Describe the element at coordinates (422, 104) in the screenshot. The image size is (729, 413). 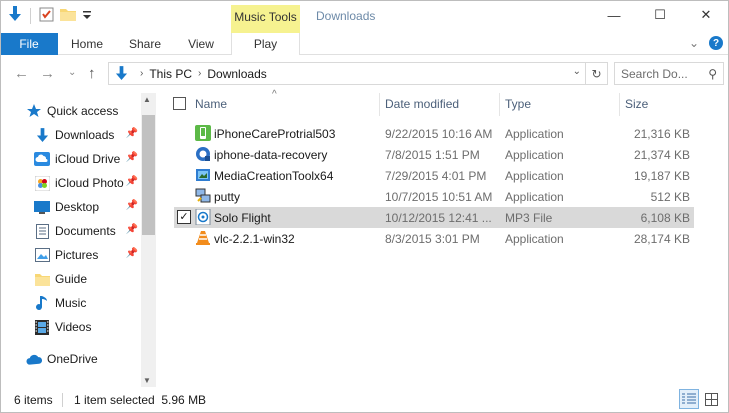
I see `column-date-modified: Date modified` at that location.